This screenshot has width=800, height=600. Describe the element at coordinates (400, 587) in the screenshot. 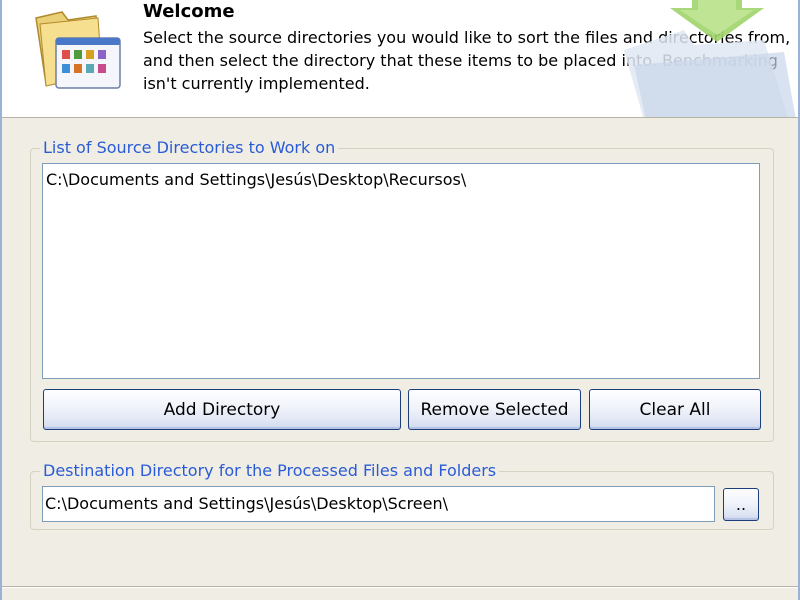

I see `footer-divider` at that location.